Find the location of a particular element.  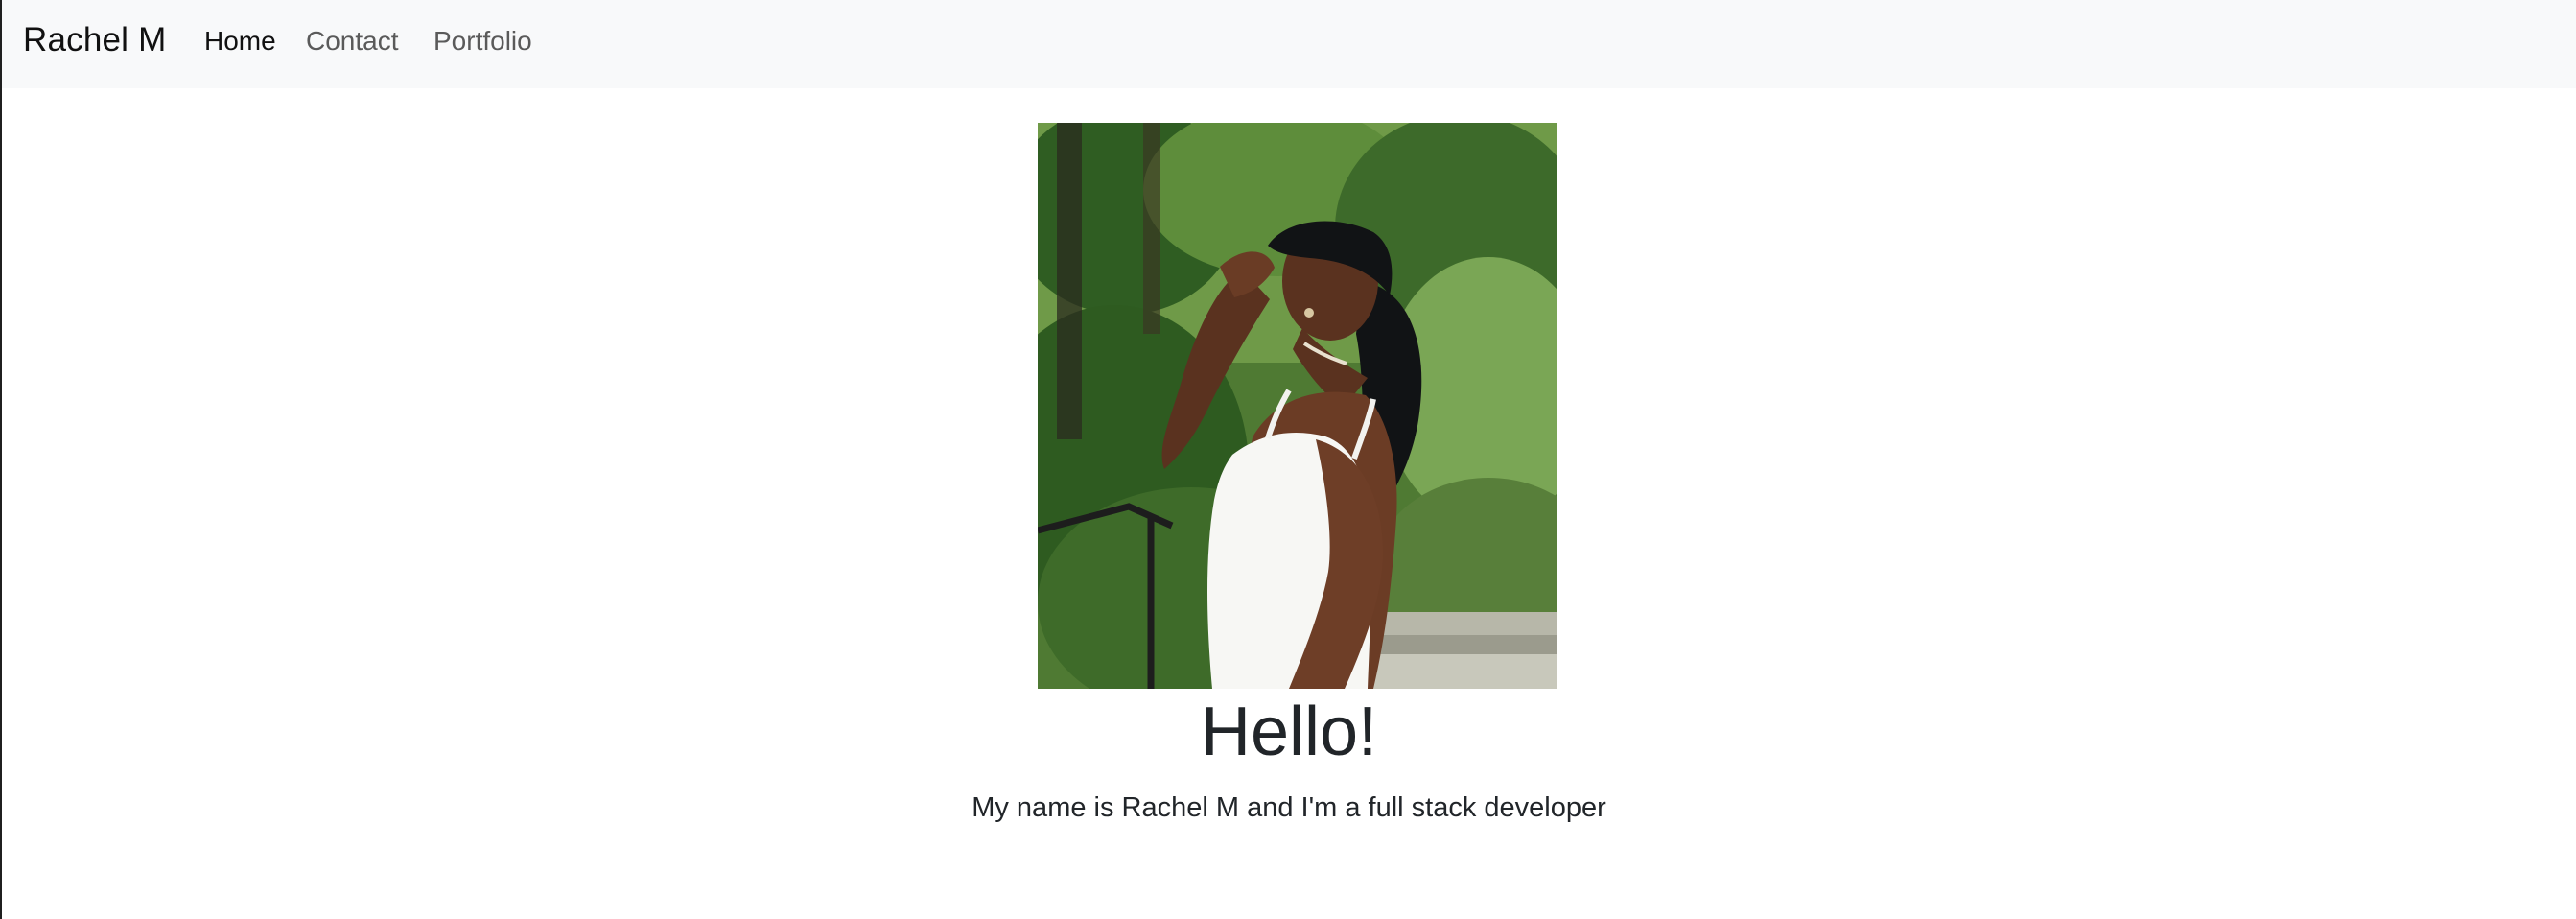

brand-link: Rachel M is located at coordinates (94, 40).